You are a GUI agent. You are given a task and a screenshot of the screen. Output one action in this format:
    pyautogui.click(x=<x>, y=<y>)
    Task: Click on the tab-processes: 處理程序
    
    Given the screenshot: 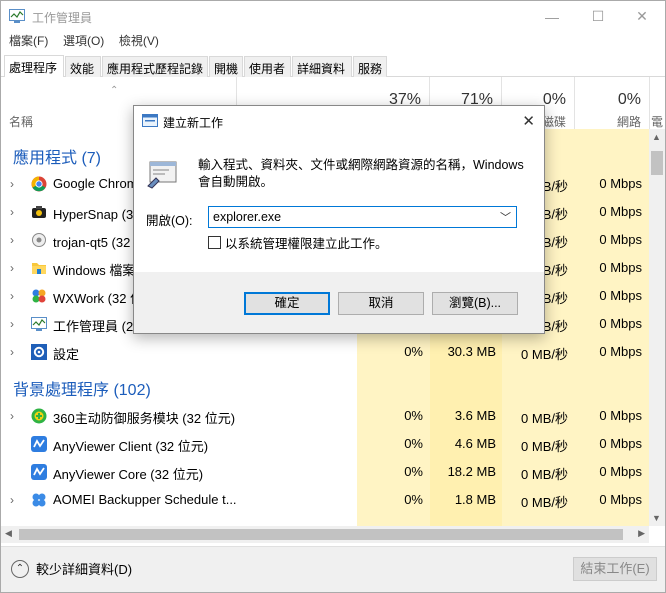 What is the action you would take?
    pyautogui.click(x=34, y=66)
    